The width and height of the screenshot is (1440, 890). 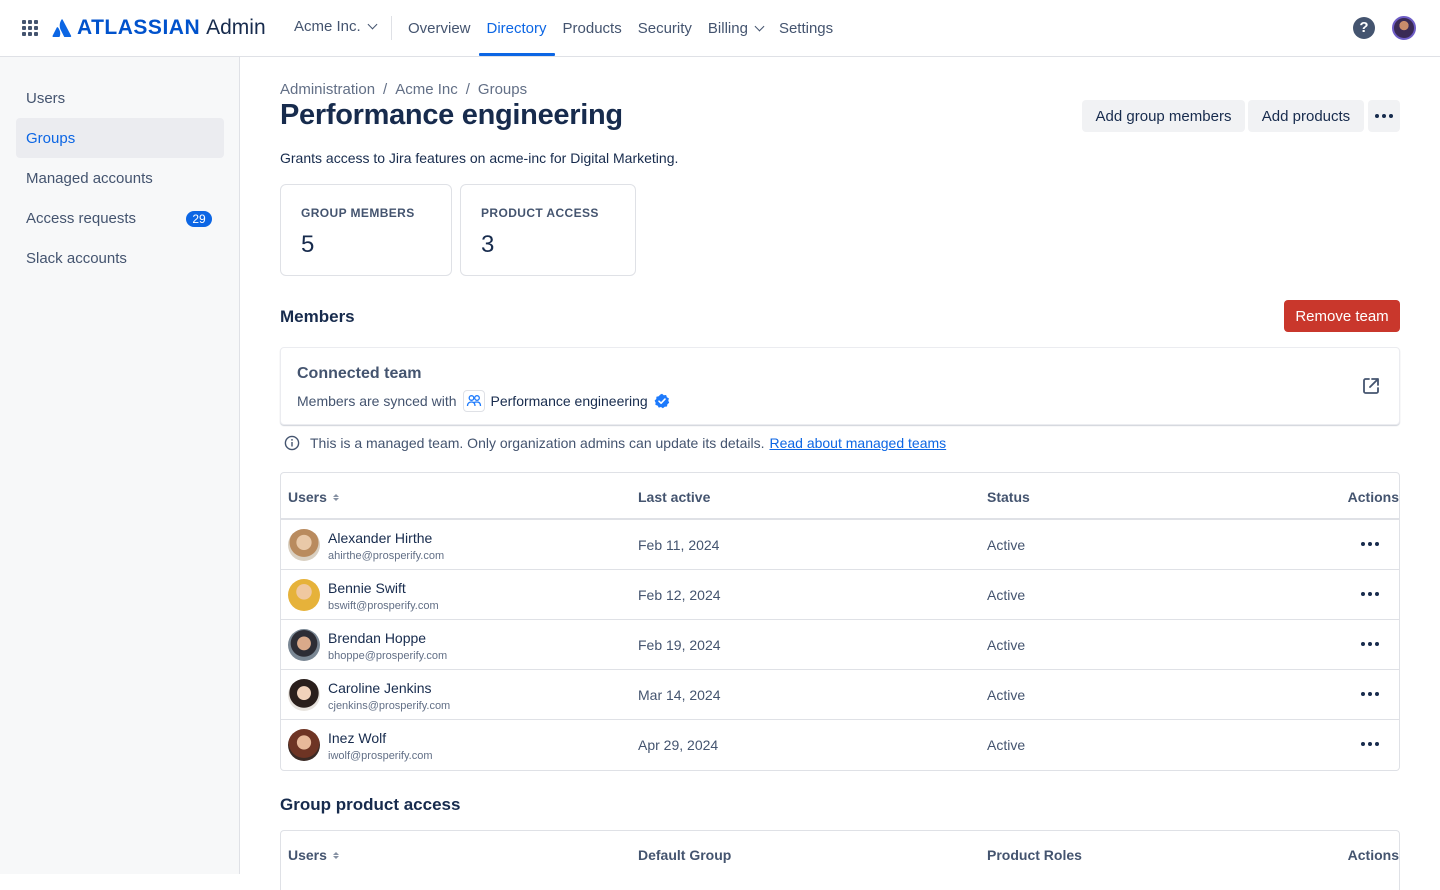 I want to click on connected-team-heading: Connected team, so click(x=359, y=373).